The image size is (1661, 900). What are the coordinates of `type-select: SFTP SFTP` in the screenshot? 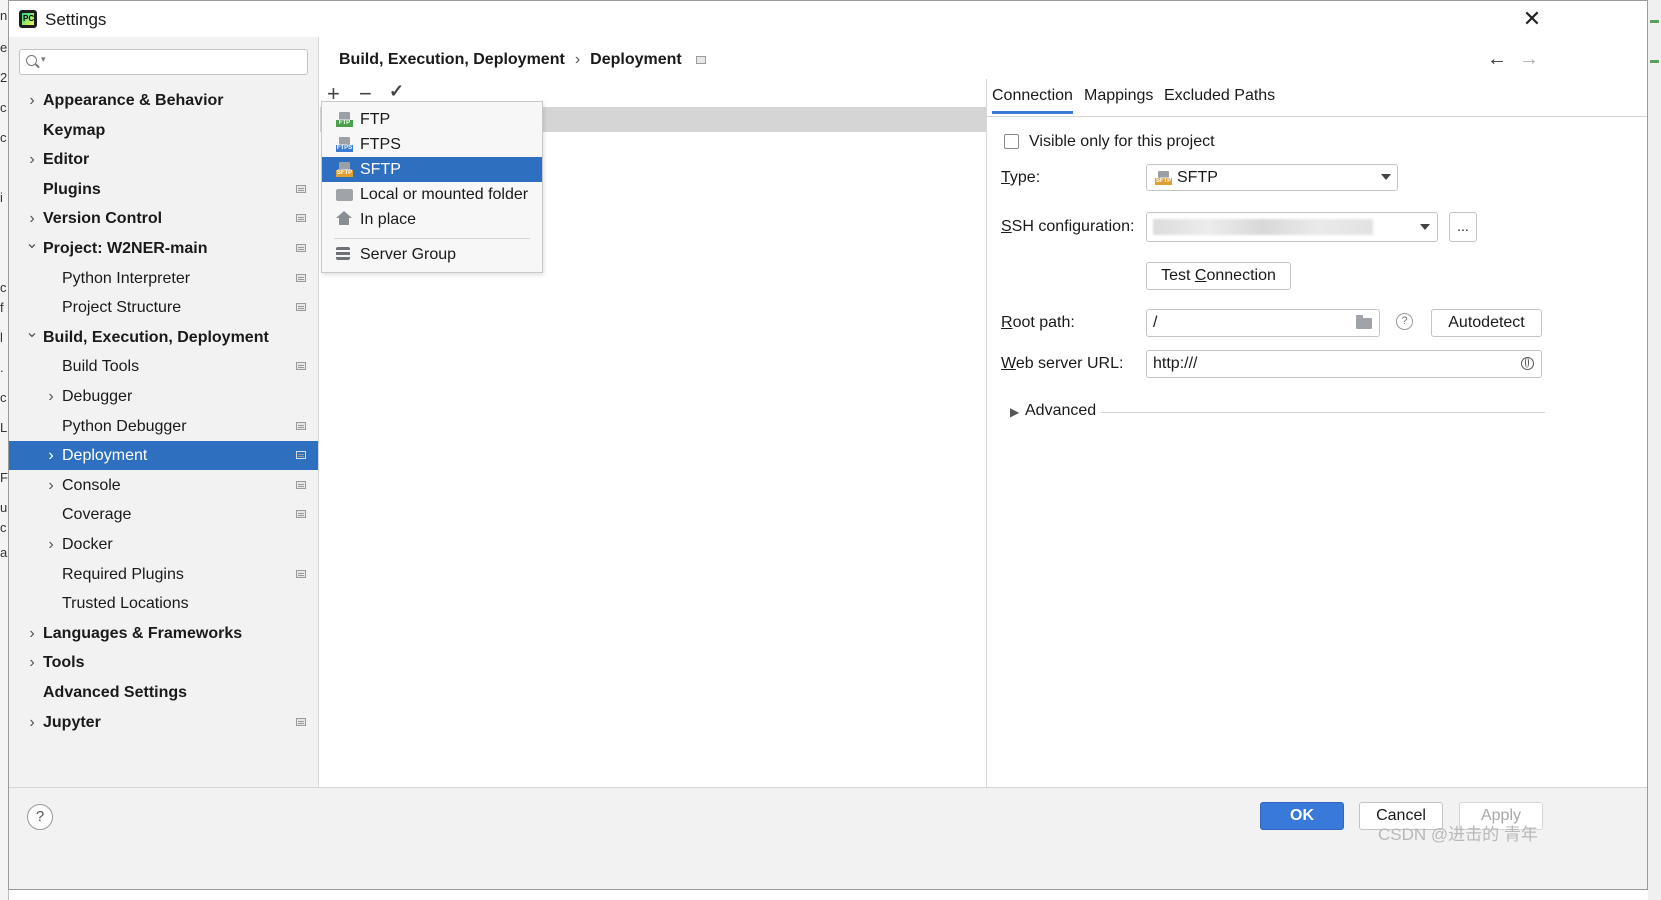 It's located at (1272, 177).